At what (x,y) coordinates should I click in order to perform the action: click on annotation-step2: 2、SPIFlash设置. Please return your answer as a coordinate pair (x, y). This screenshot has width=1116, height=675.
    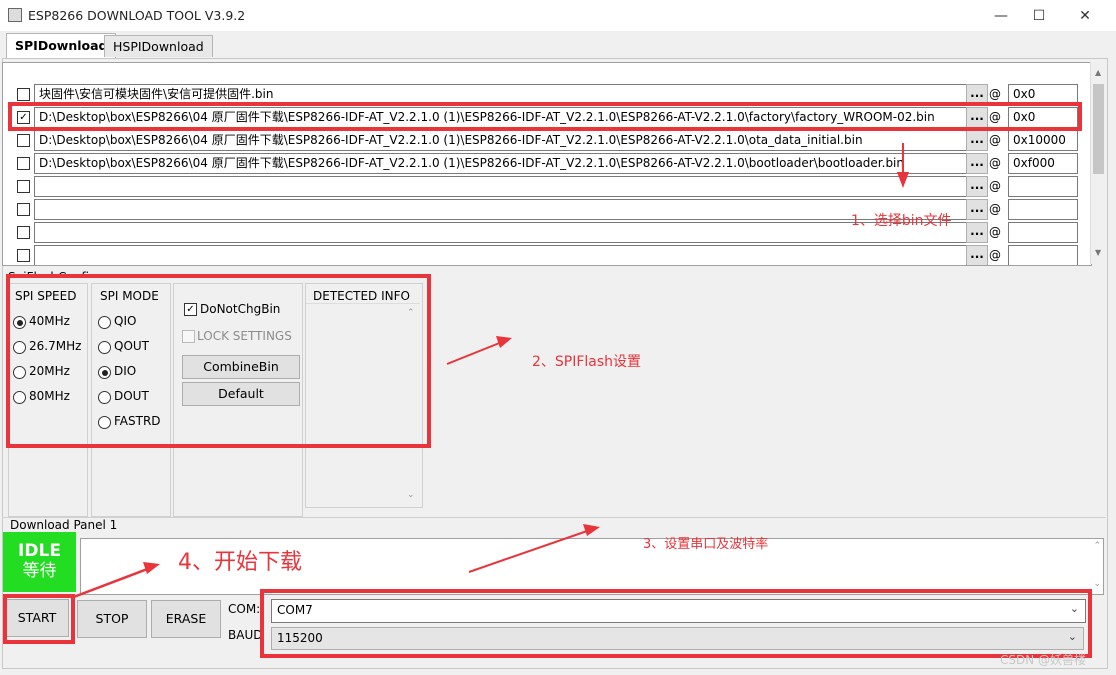
    Looking at the image, I should click on (587, 362).